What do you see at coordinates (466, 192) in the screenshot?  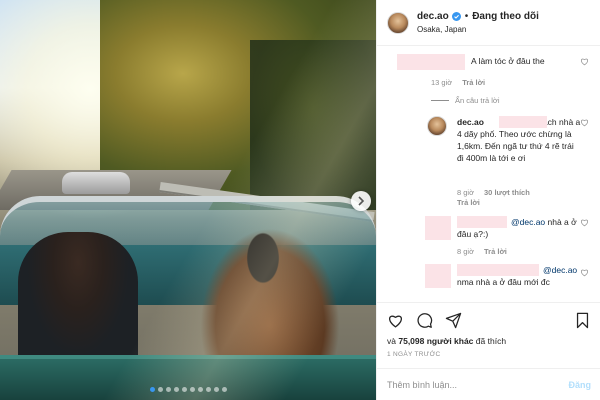 I see `reply-time: 8 giờ` at bounding box center [466, 192].